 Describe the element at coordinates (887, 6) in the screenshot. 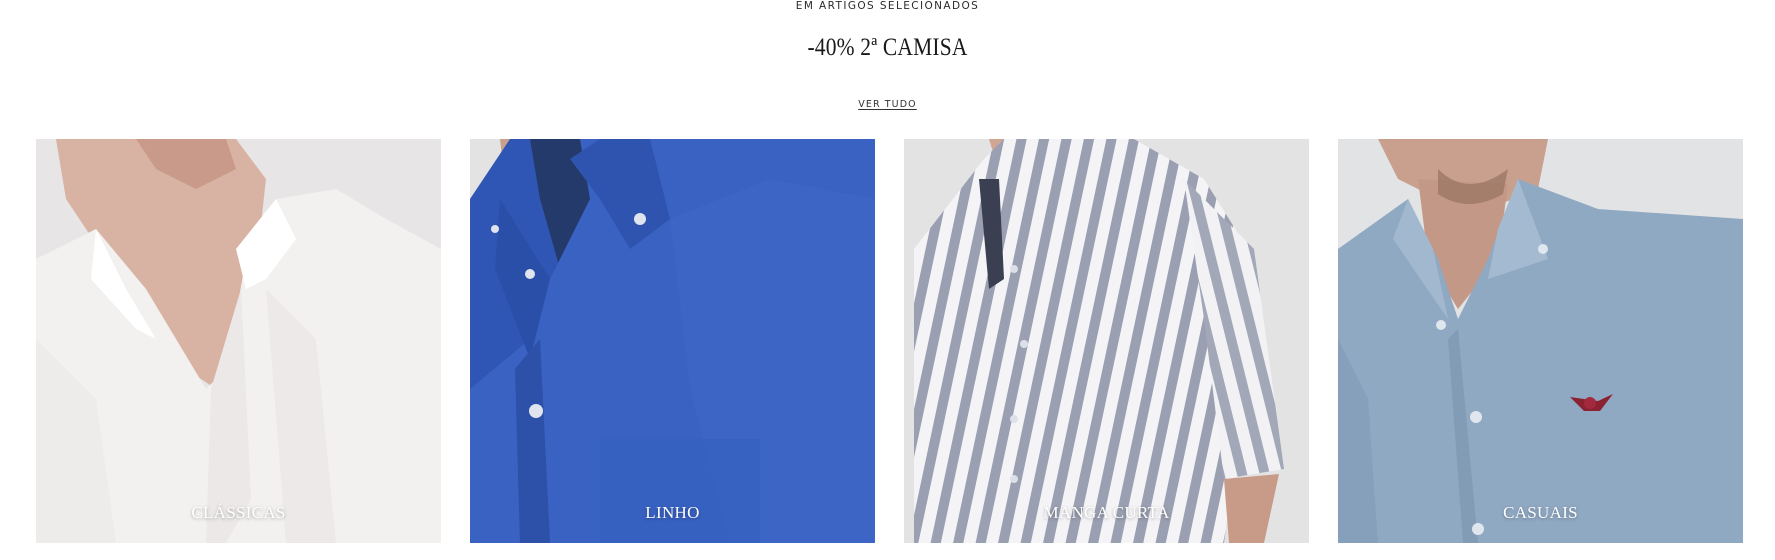

I see `promo-eyebrow: EM ARTIGOS SELECIONADOS` at that location.